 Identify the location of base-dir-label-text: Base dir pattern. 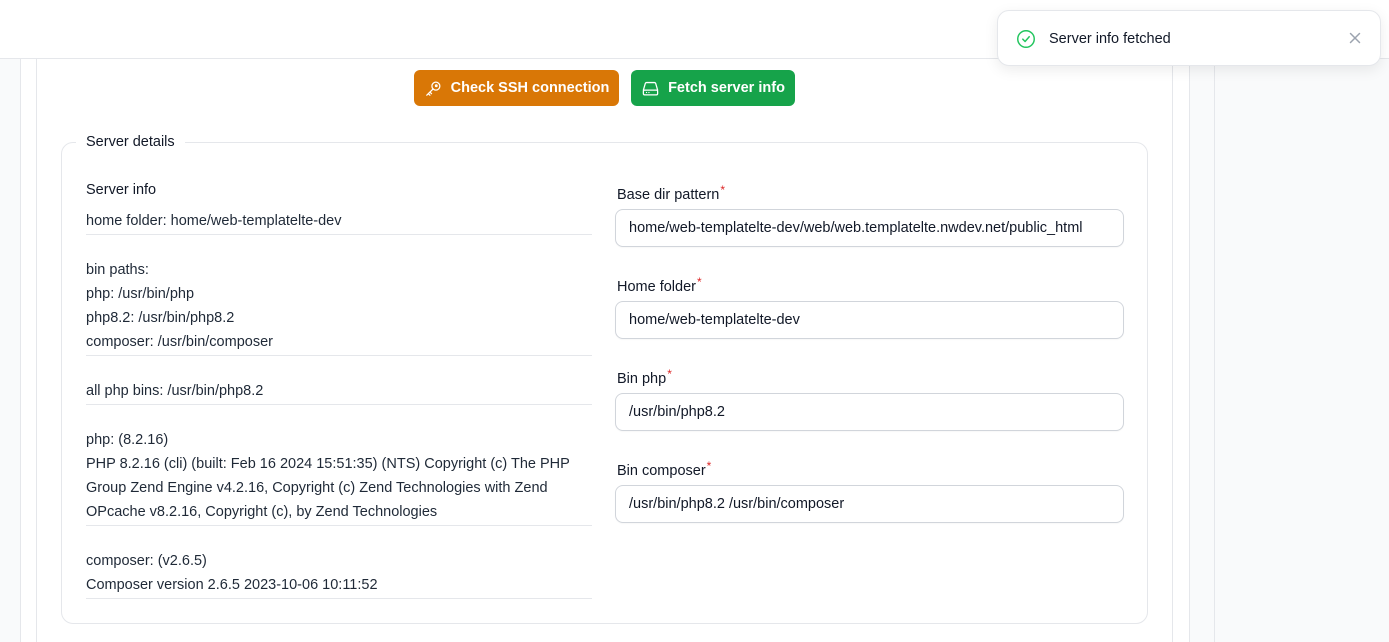
(668, 195).